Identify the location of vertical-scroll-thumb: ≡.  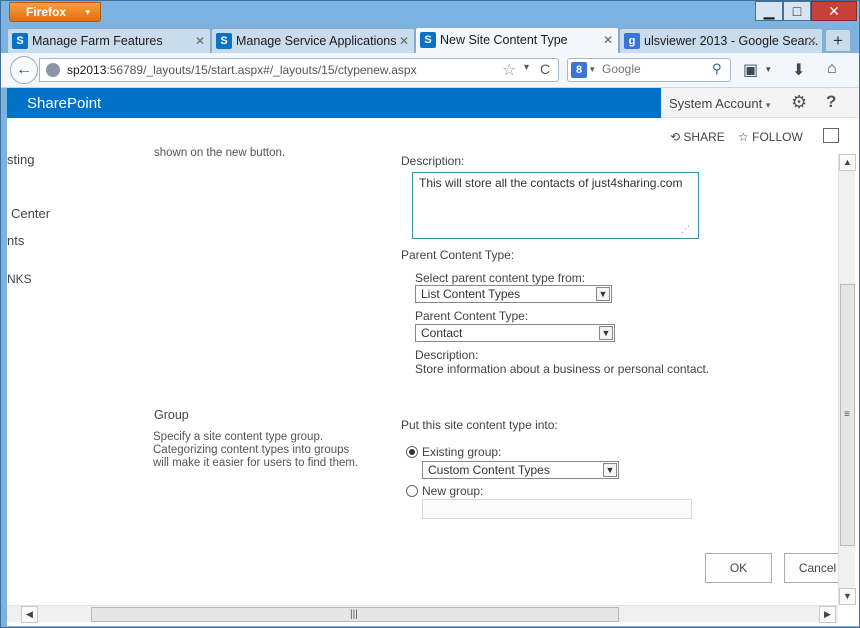
(847, 415).